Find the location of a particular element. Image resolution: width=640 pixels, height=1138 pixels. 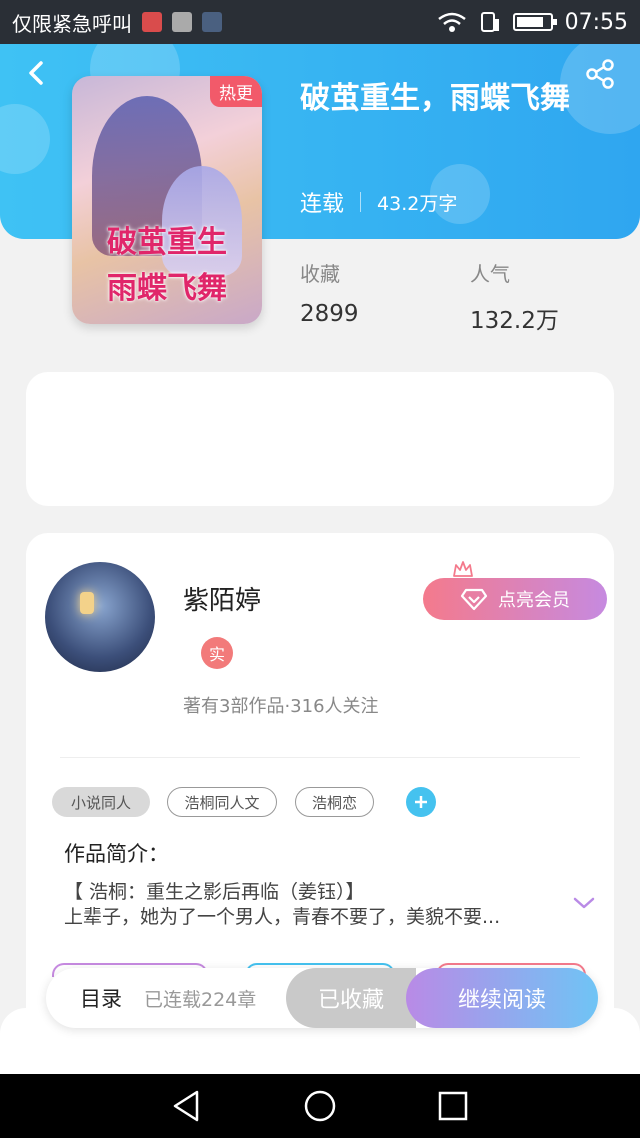

cover-title: 破茧重生 雨蝶飞舞 is located at coordinates (167, 266).